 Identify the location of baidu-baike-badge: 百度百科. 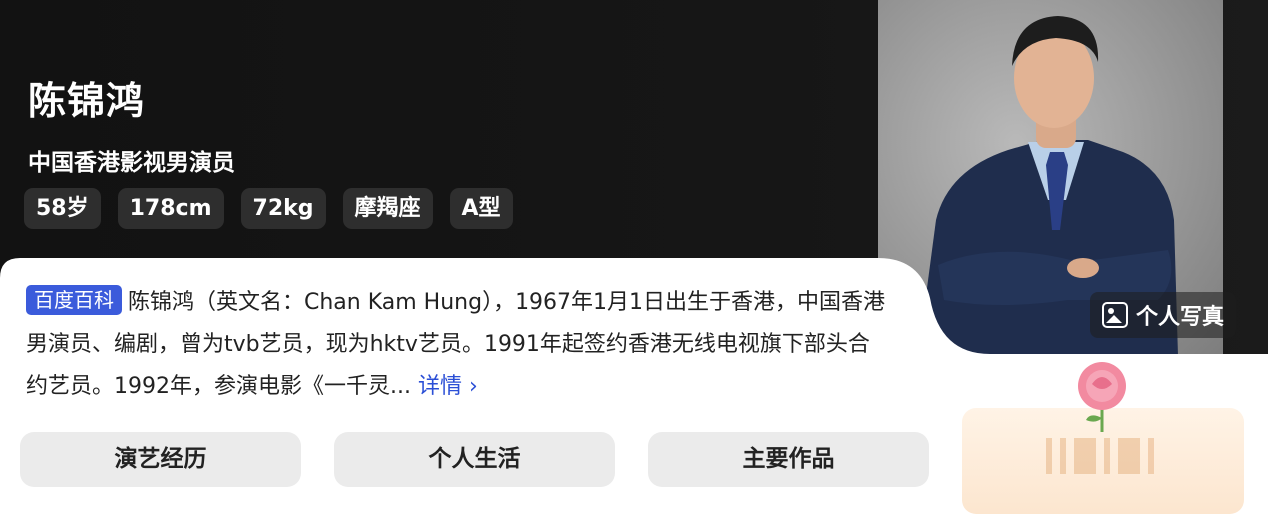
(74, 300).